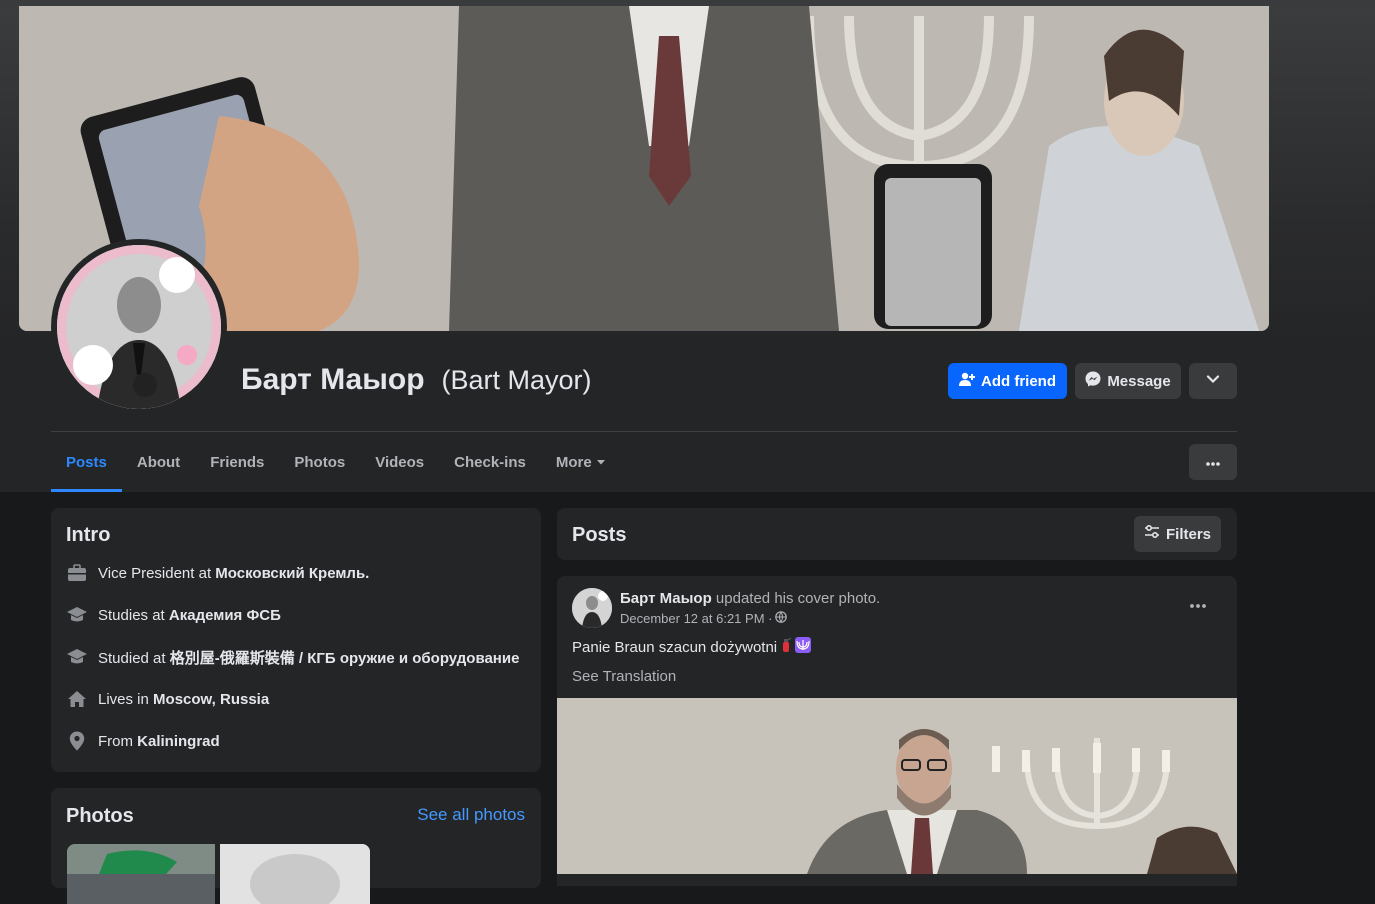 The height and width of the screenshot is (904, 1375). What do you see at coordinates (1139, 381) in the screenshot?
I see `message-label: Message` at bounding box center [1139, 381].